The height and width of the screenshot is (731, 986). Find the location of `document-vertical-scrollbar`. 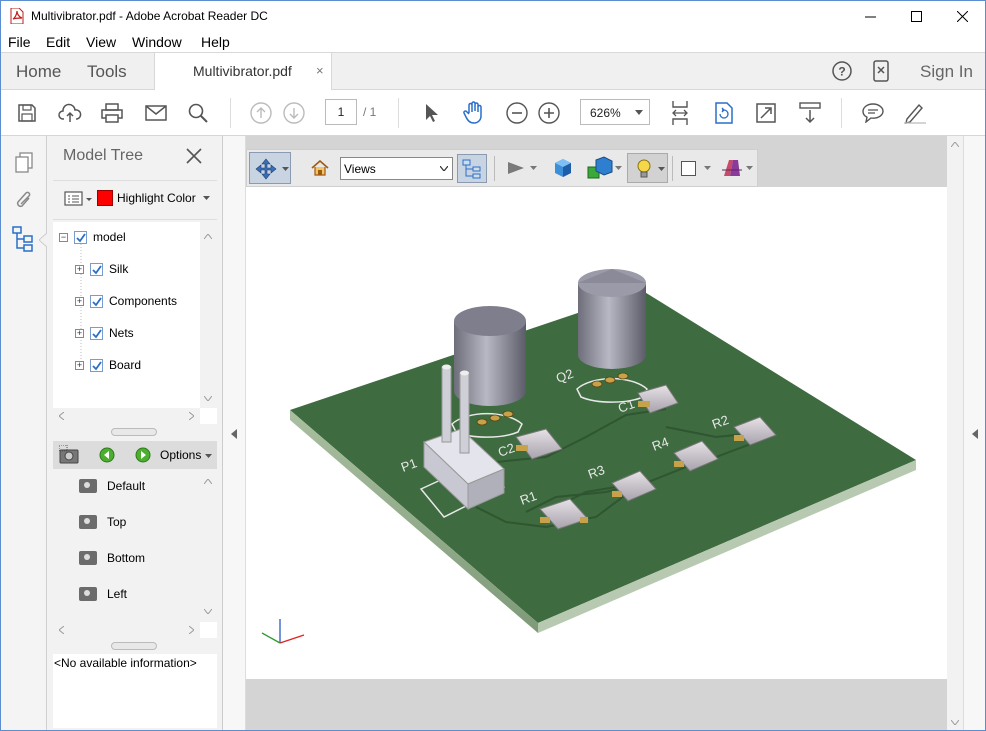

document-vertical-scrollbar is located at coordinates (955, 433).